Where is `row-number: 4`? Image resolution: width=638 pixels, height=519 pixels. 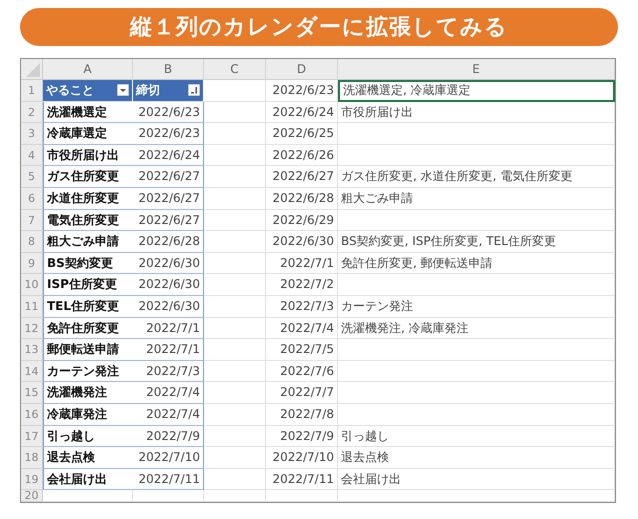 row-number: 4 is located at coordinates (32, 155).